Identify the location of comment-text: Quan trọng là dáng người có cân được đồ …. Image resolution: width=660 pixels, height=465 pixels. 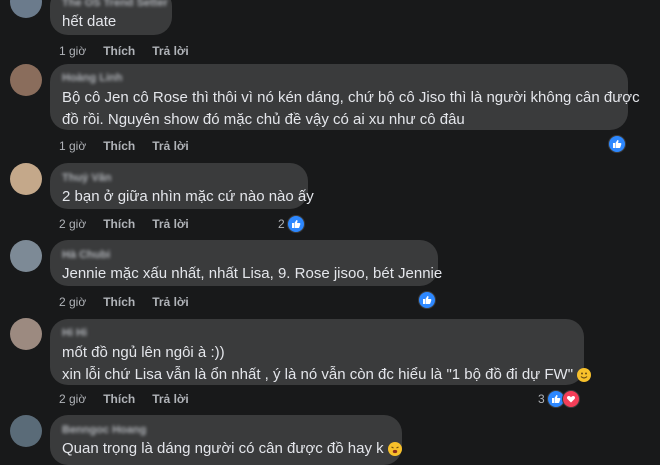
(232, 449).